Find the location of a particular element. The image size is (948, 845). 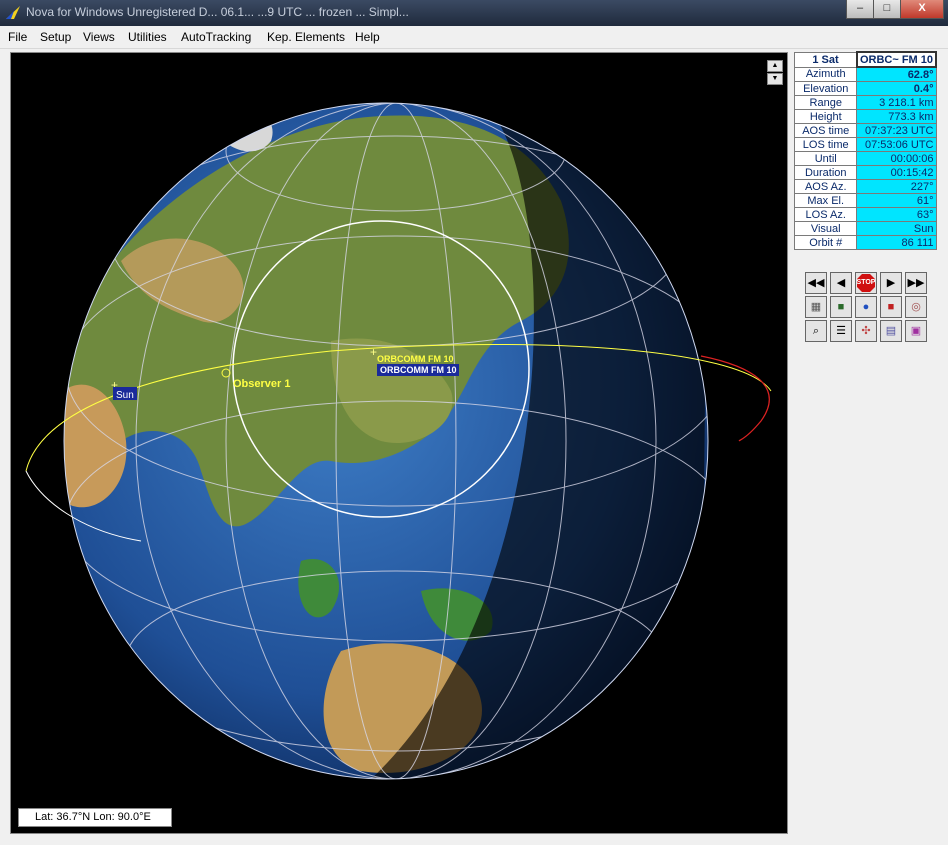

list-icon: ☰ is located at coordinates (841, 331).